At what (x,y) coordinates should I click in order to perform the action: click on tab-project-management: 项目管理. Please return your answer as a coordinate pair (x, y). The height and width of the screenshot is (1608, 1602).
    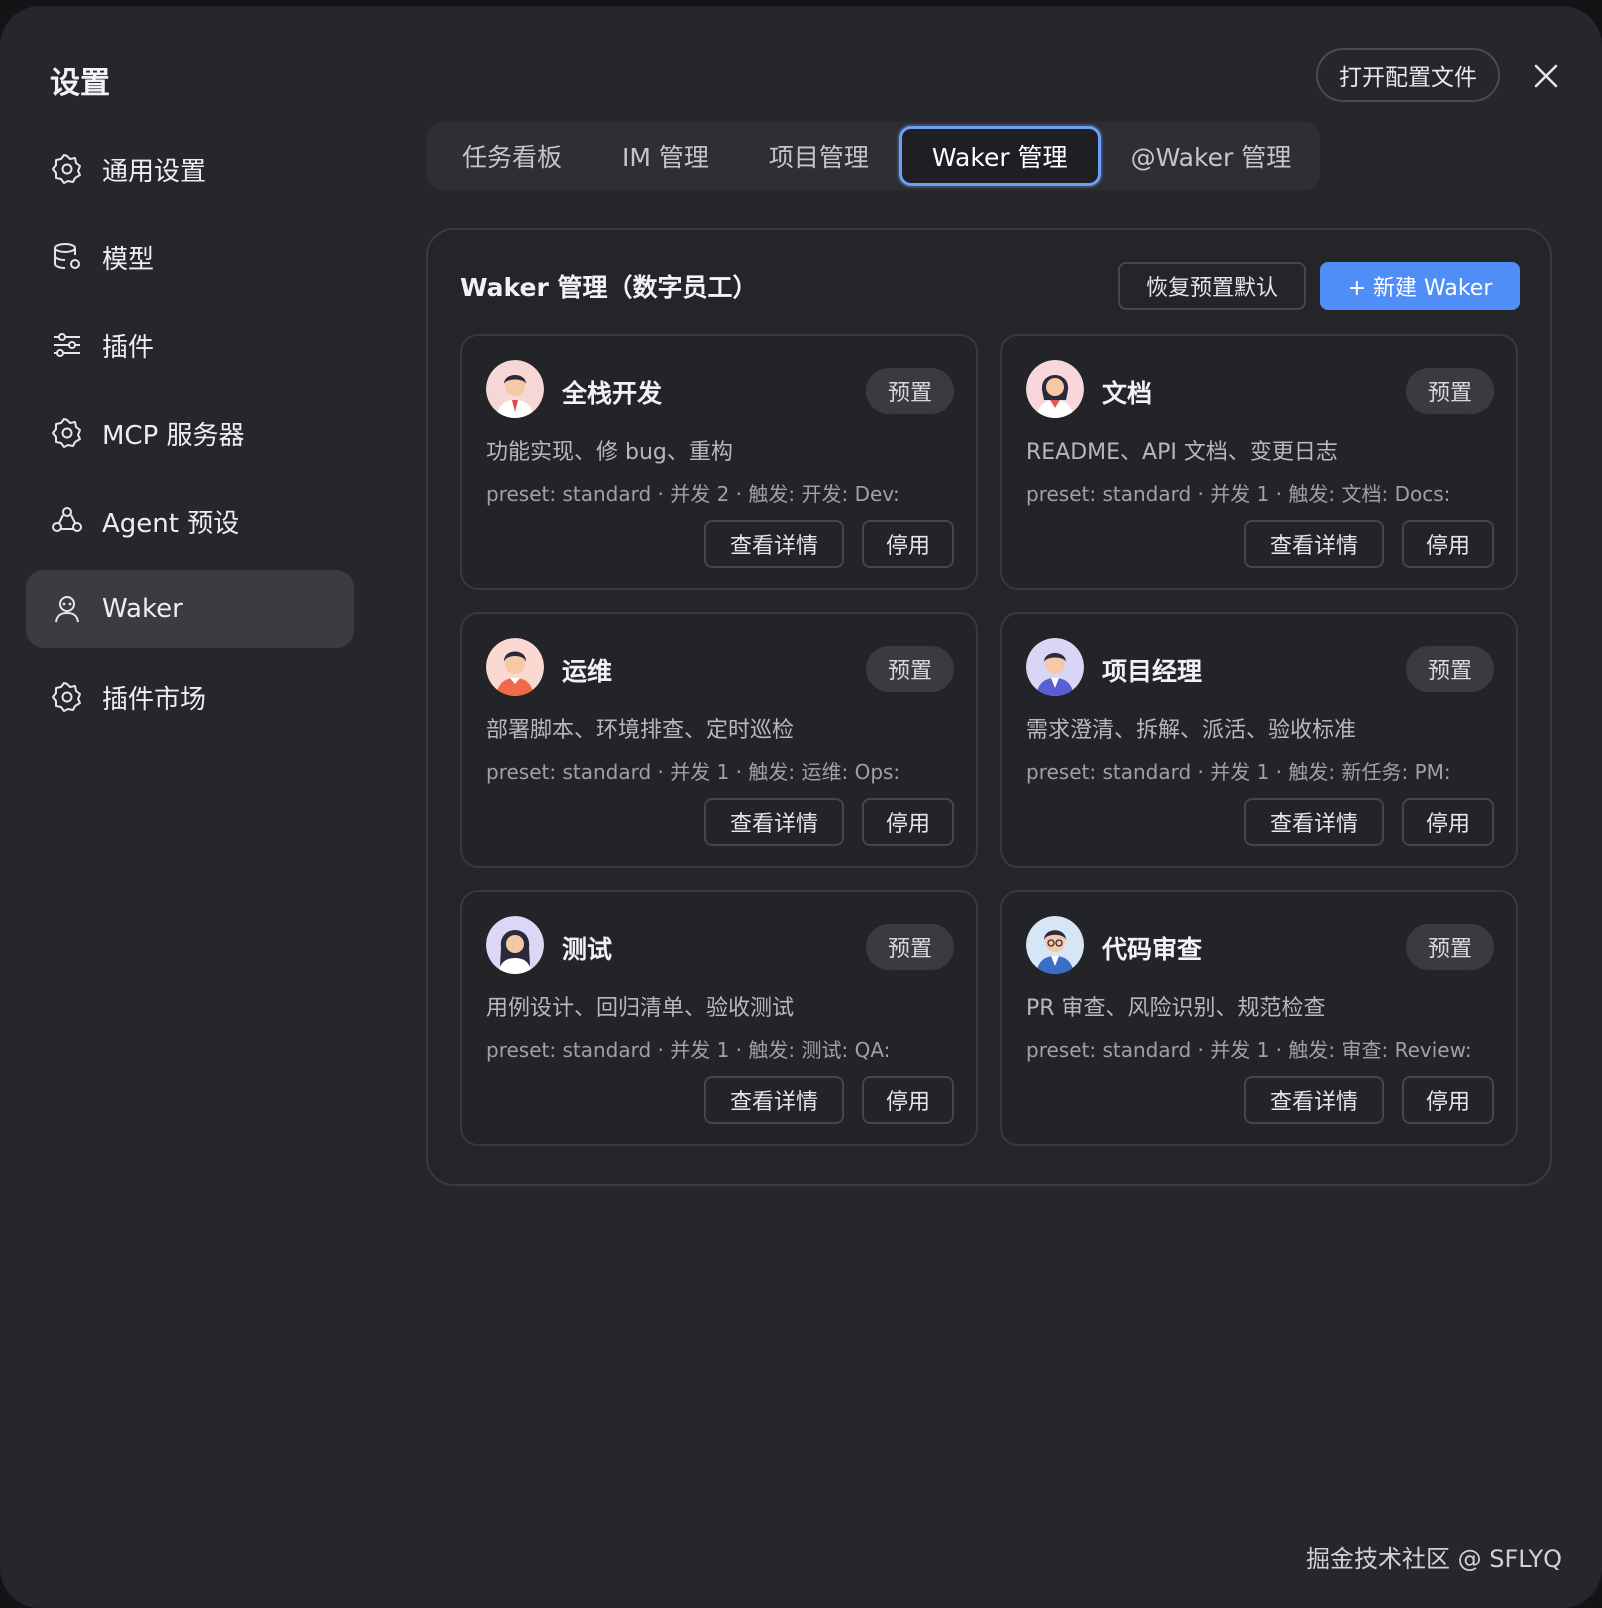
    Looking at the image, I should click on (819, 156).